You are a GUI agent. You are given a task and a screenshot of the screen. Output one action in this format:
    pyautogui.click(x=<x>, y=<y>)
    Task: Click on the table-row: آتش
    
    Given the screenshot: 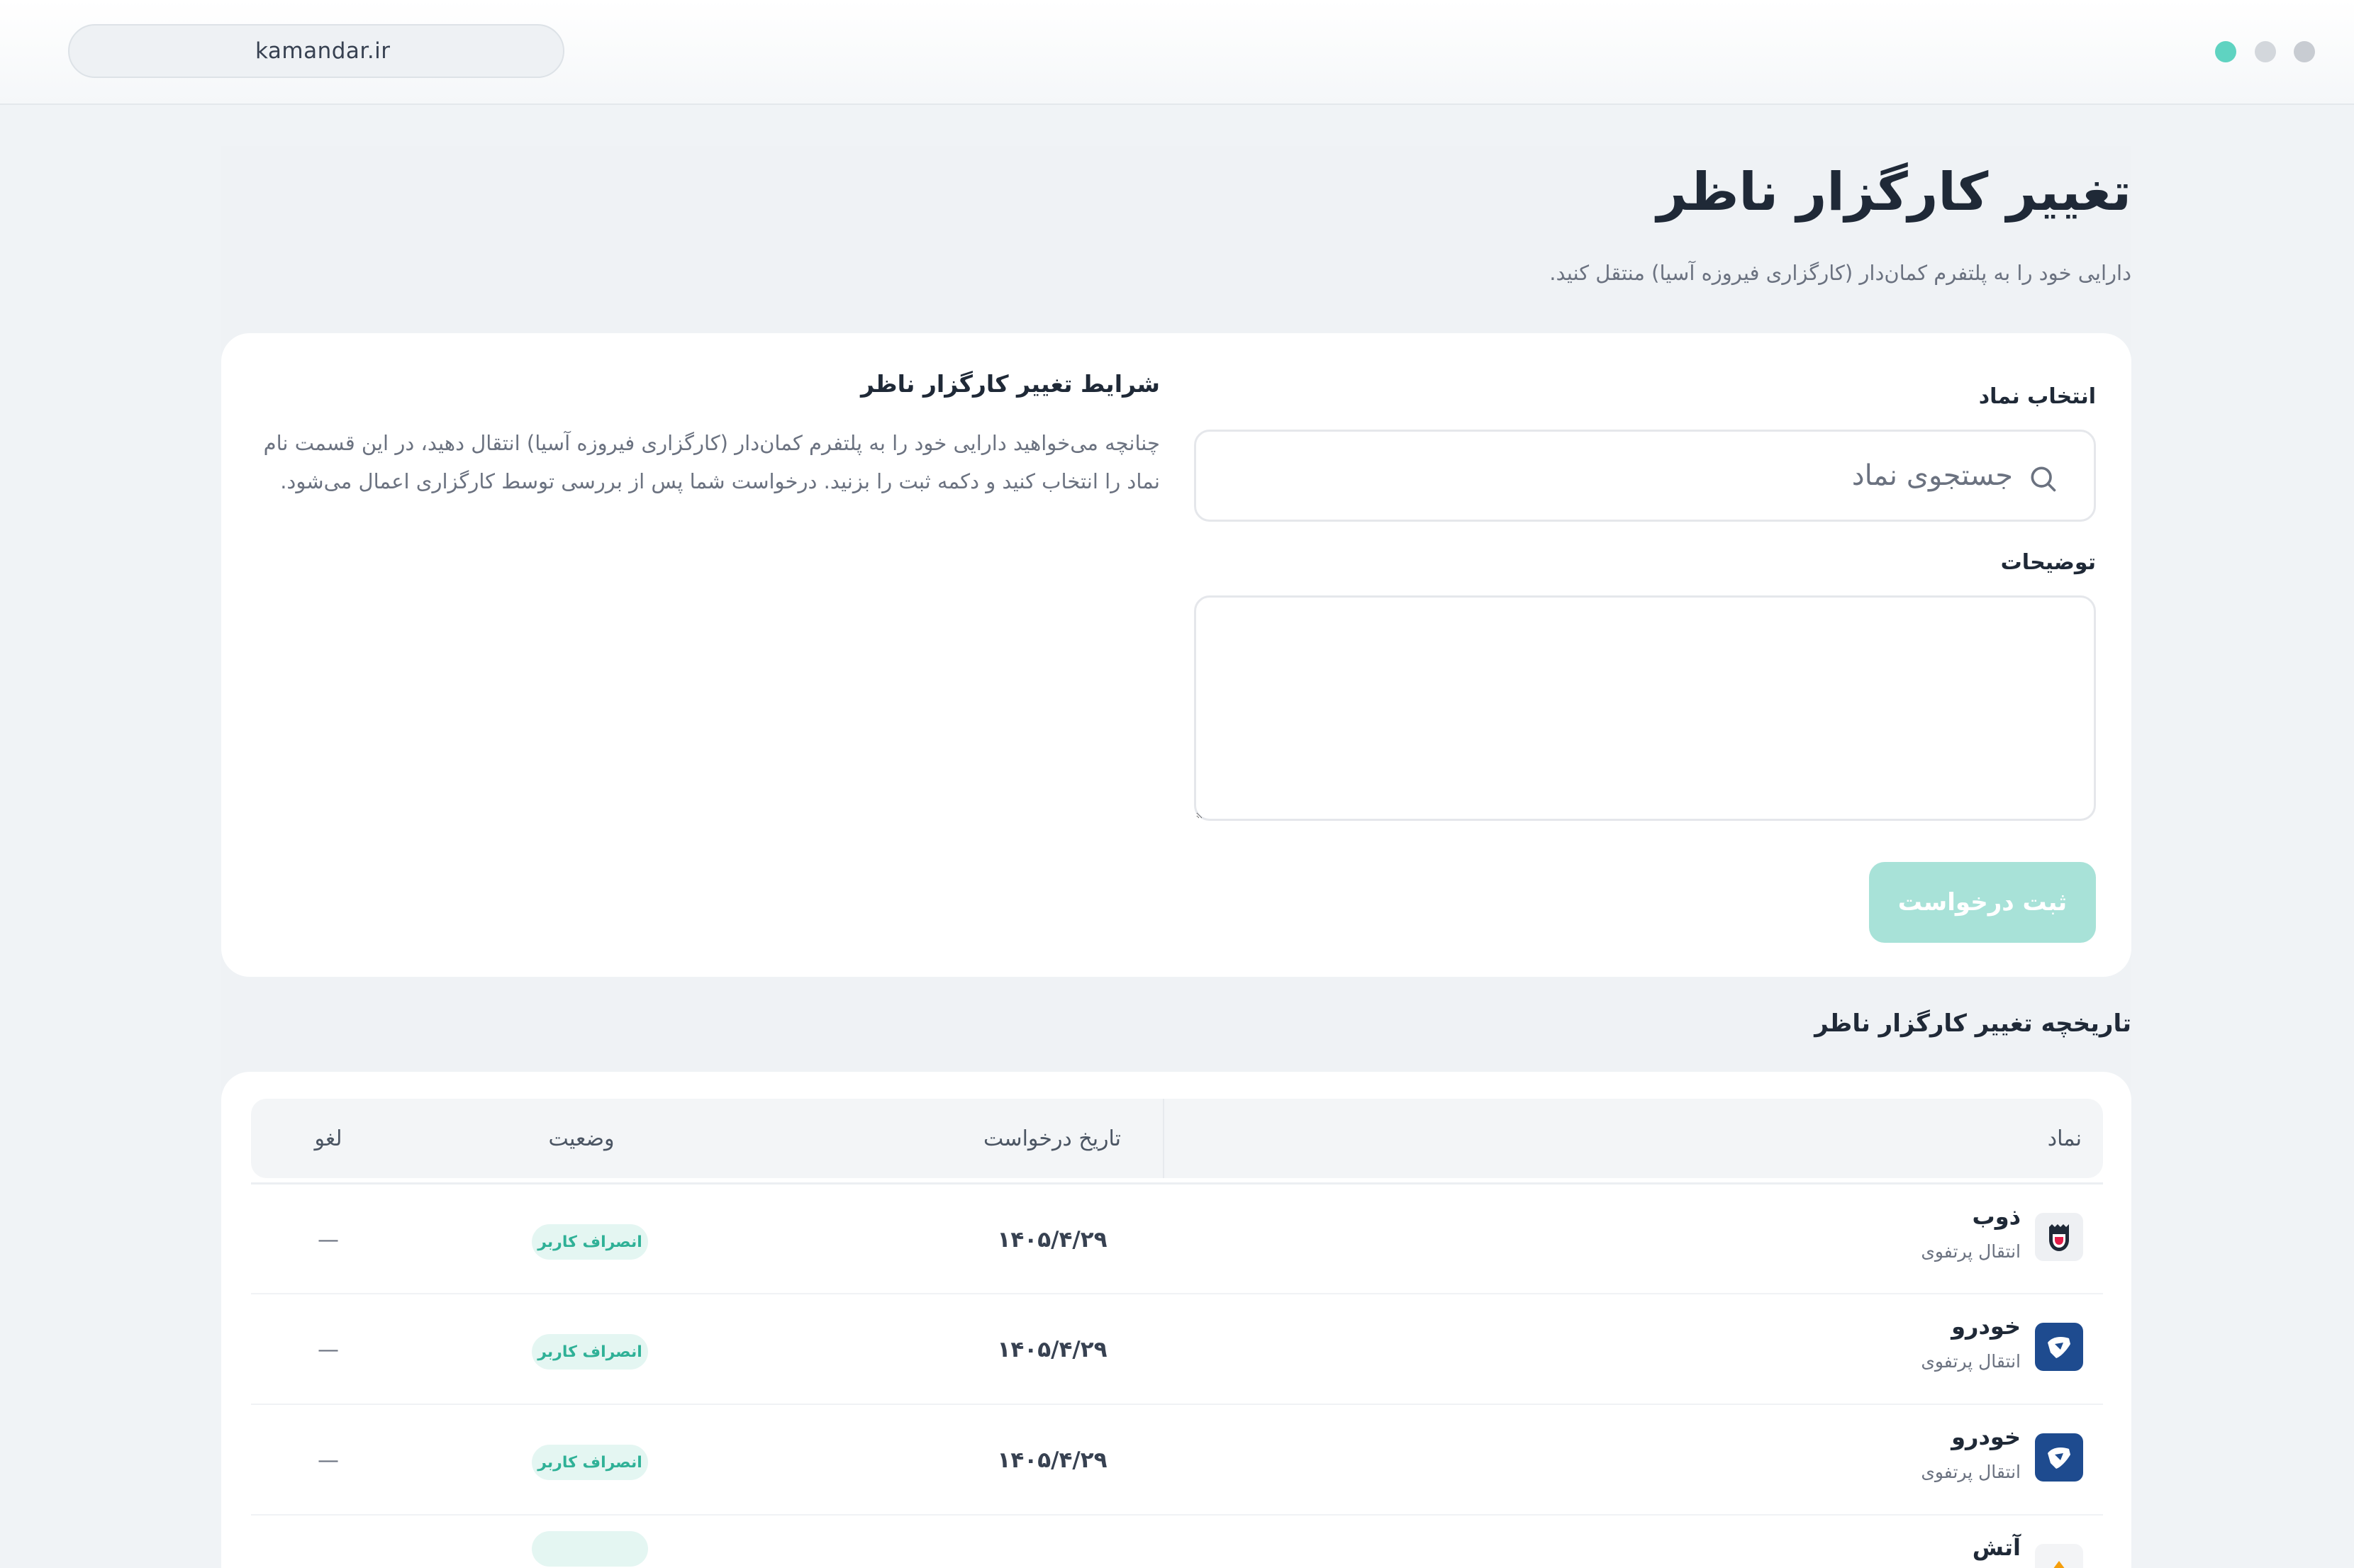 What is the action you would take?
    pyautogui.click(x=1177, y=1541)
    